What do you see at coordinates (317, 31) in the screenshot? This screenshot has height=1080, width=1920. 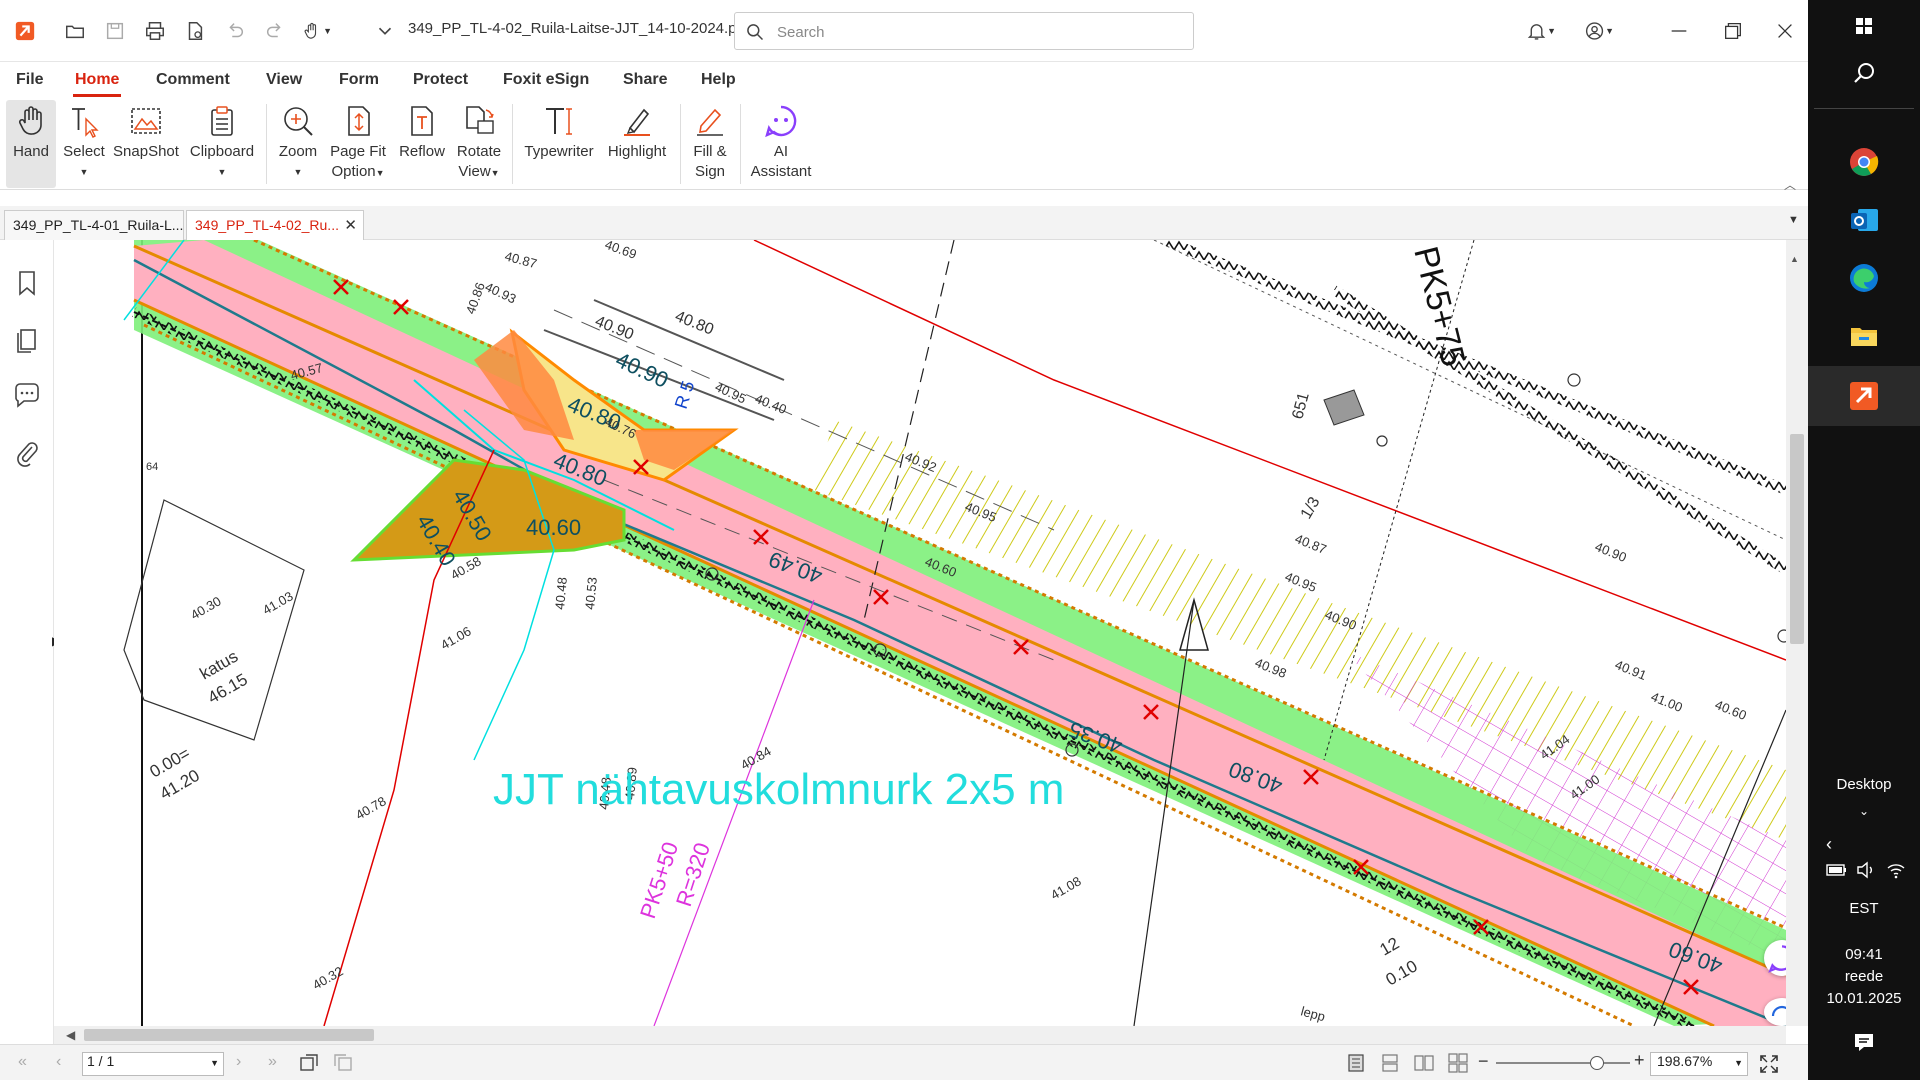 I see `hand-tool-dropdown-icon: ▼` at bounding box center [317, 31].